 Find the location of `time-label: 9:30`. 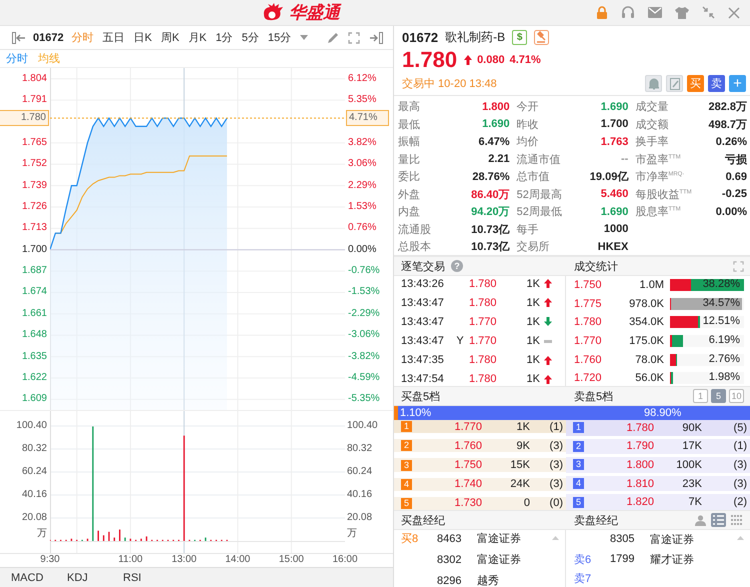

time-label: 9:30 is located at coordinates (50, 559).